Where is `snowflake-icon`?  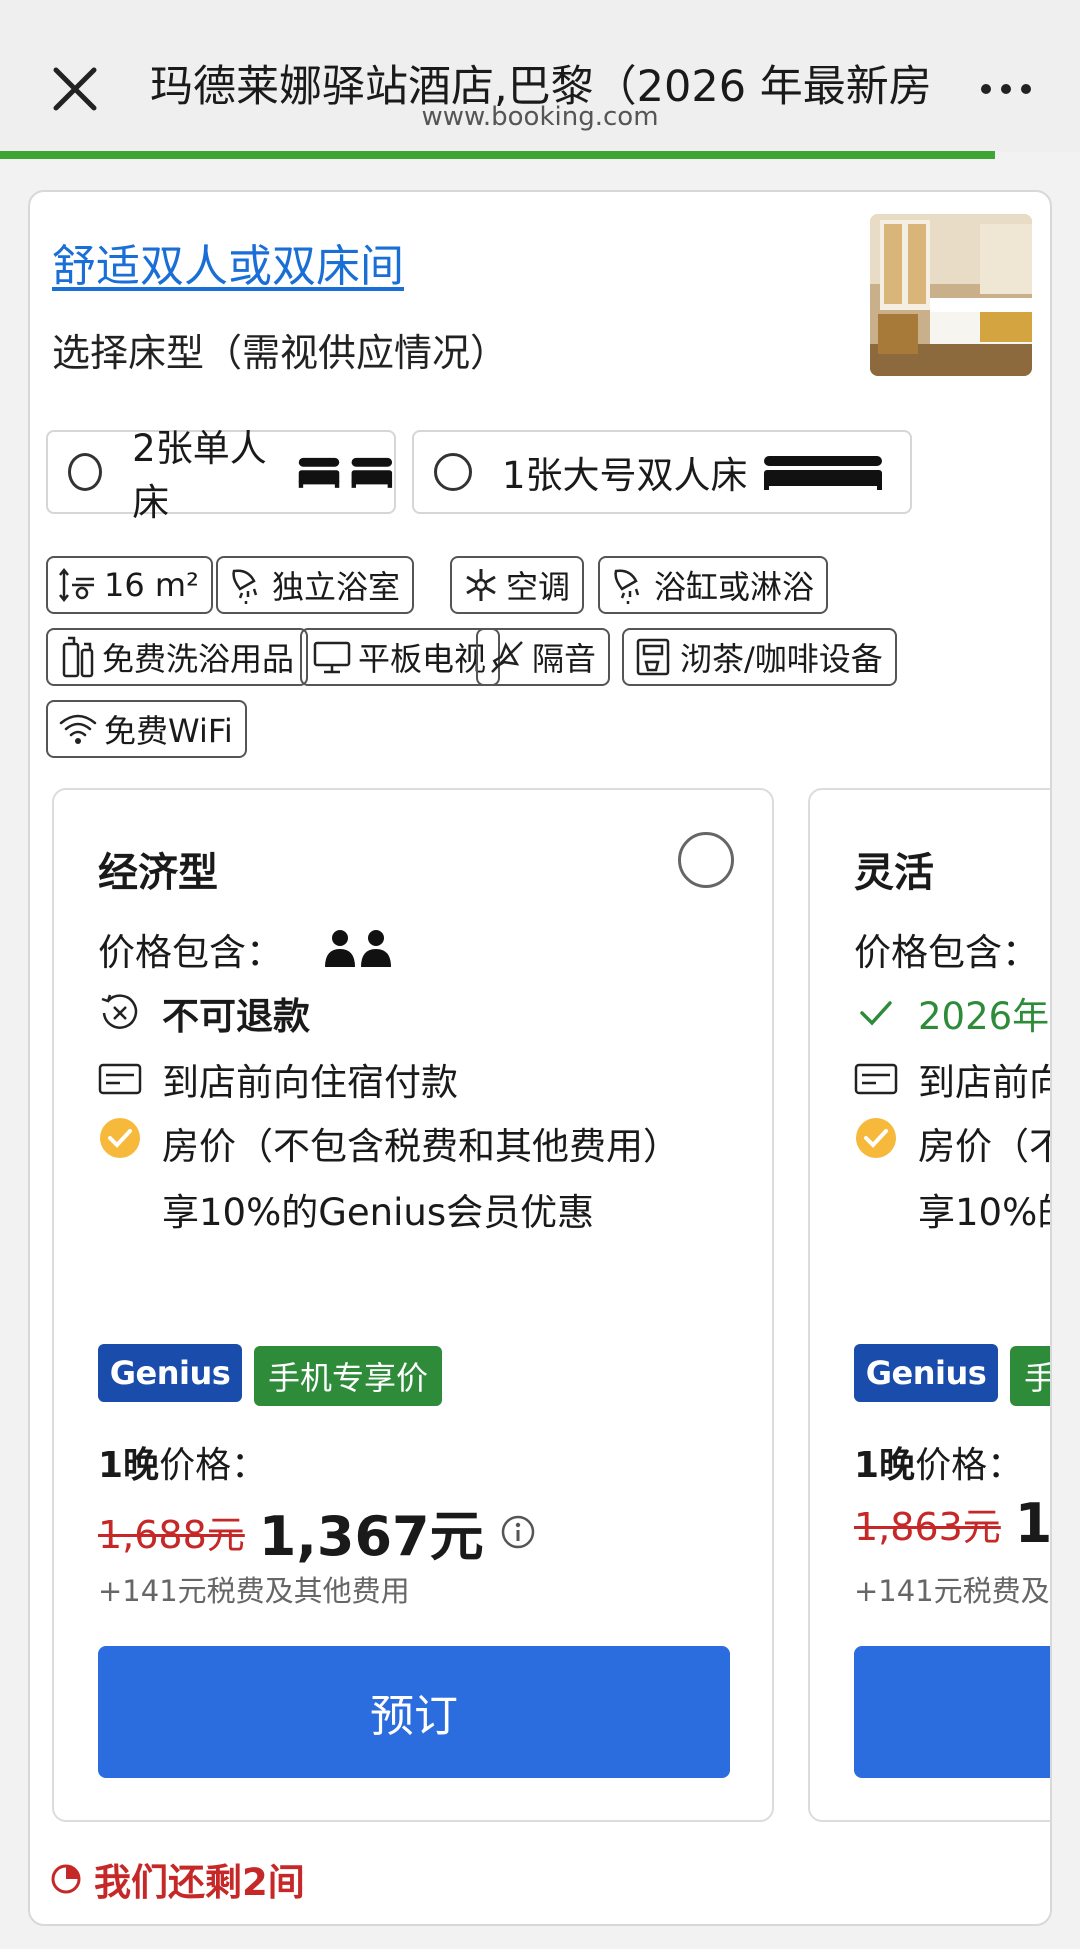 snowflake-icon is located at coordinates (481, 585).